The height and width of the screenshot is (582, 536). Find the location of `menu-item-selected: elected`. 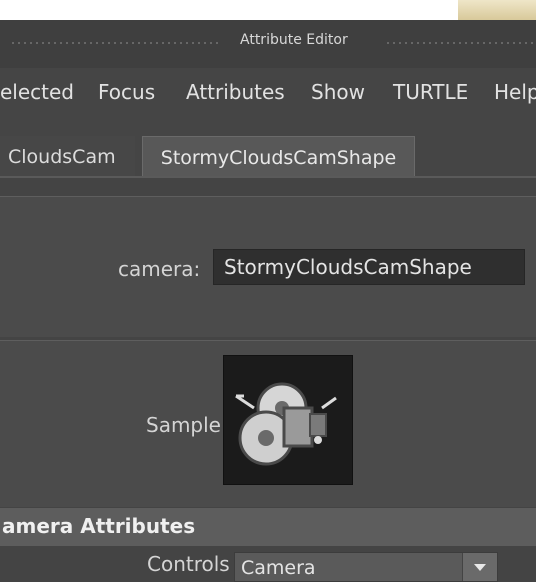

menu-item-selected: elected is located at coordinates (37, 92).